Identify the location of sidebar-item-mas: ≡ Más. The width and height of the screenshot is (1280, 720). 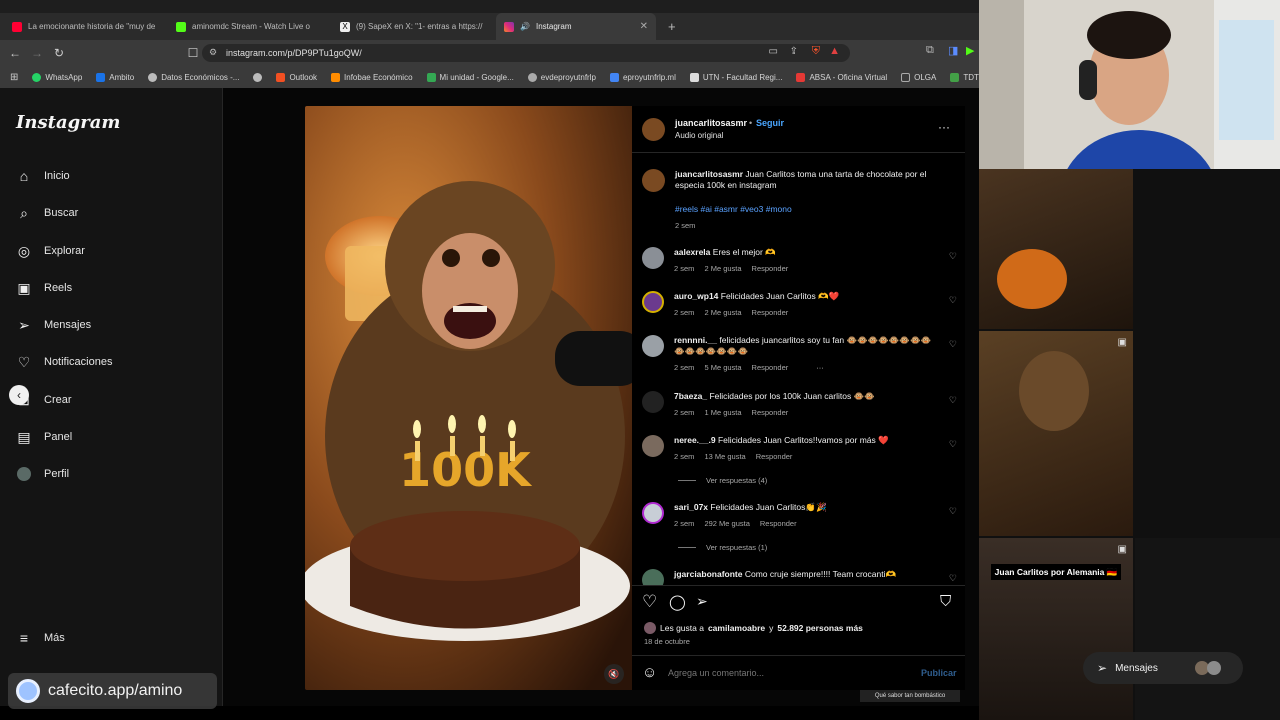
(40, 638).